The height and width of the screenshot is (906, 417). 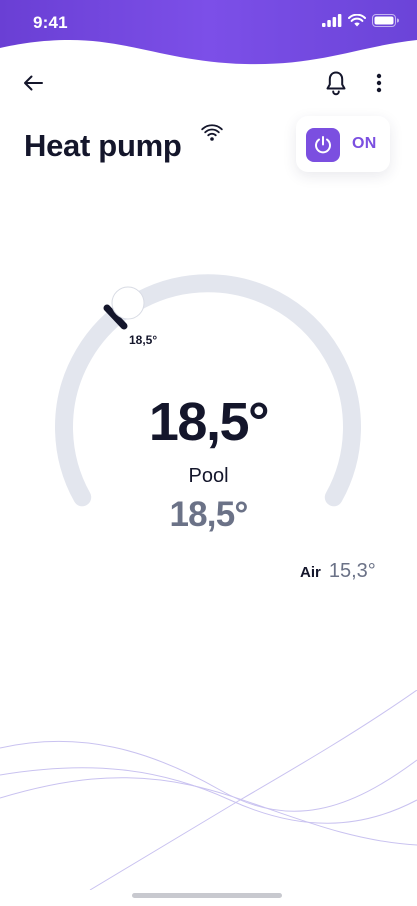 I want to click on wifi-status-icon, so click(x=357, y=20).